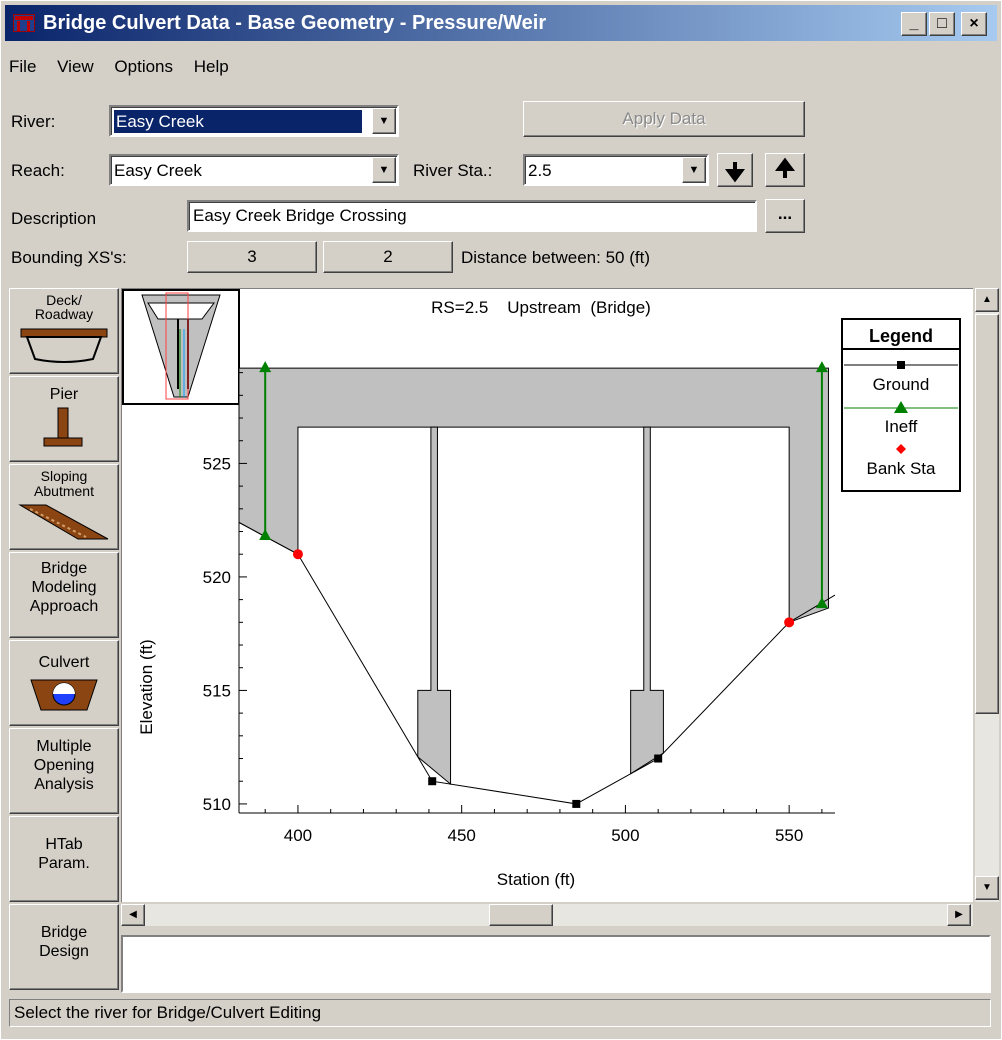  Describe the element at coordinates (158, 170) in the screenshot. I see `reach-value: Easy Creek` at that location.